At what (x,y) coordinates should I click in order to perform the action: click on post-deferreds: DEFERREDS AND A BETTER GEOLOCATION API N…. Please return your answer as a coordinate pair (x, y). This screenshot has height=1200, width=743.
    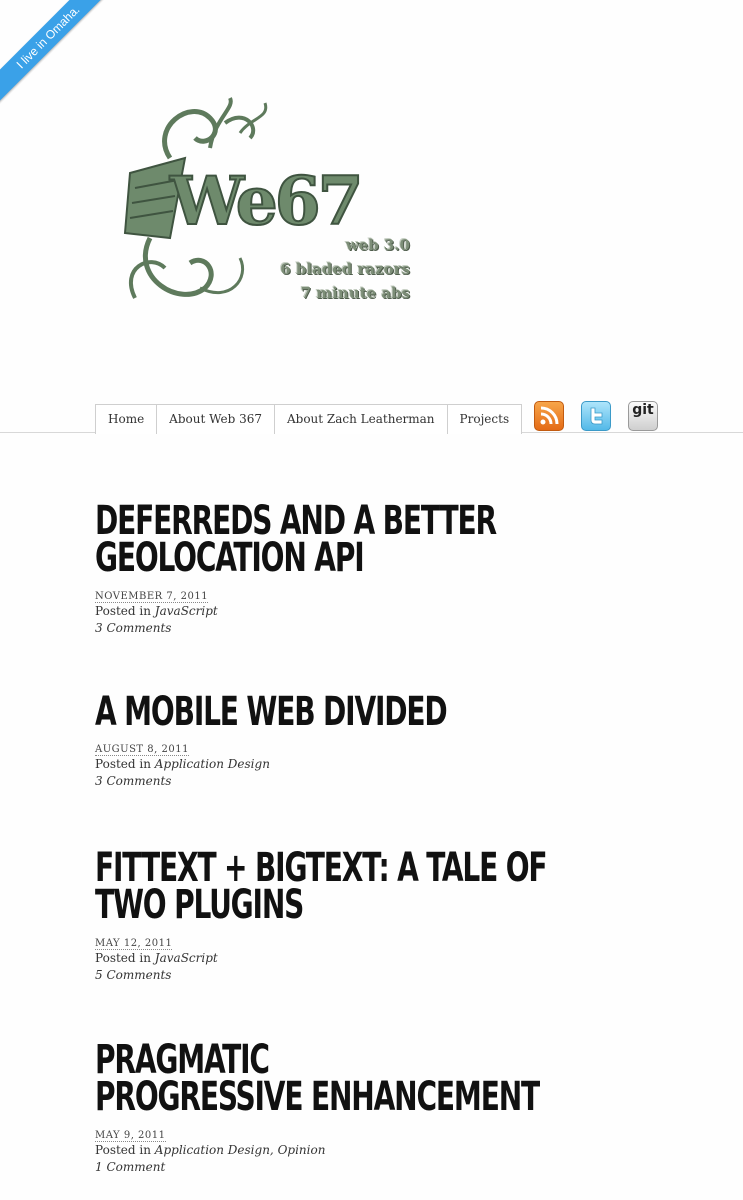
    Looking at the image, I should click on (376, 569).